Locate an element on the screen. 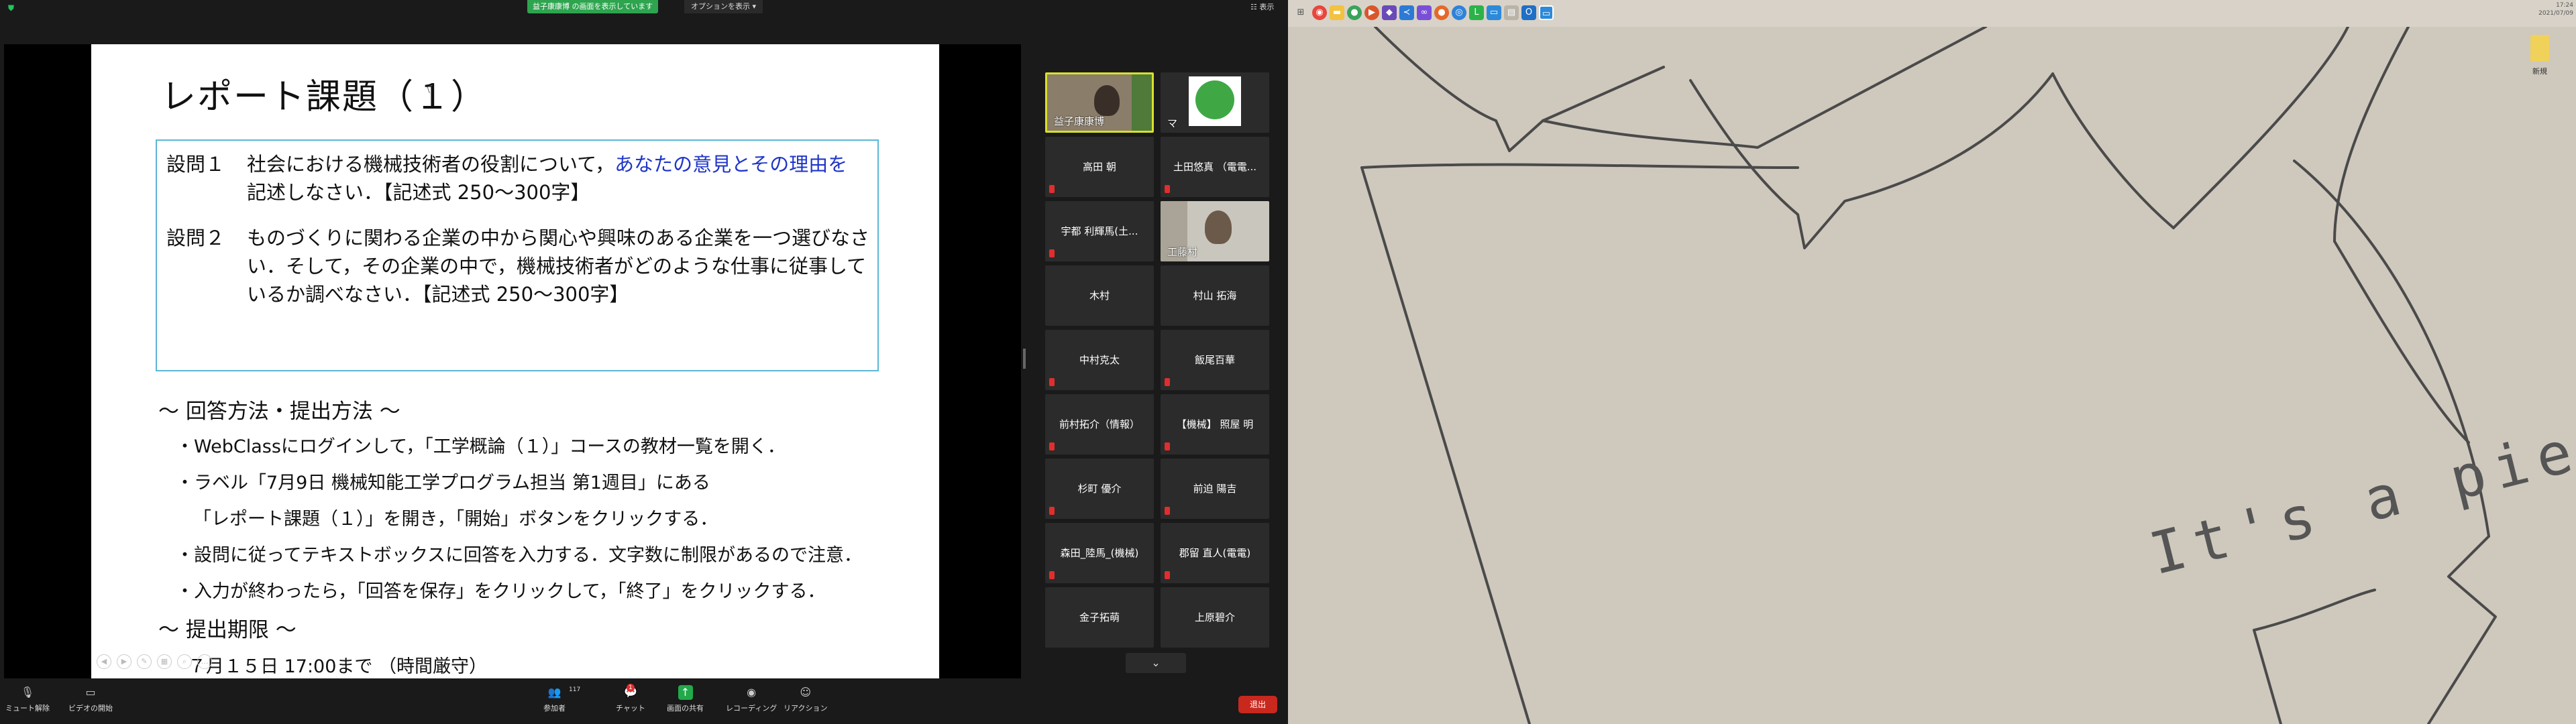 The width and height of the screenshot is (2576, 724). clock-time: 17:24 is located at coordinates (2564, 5).